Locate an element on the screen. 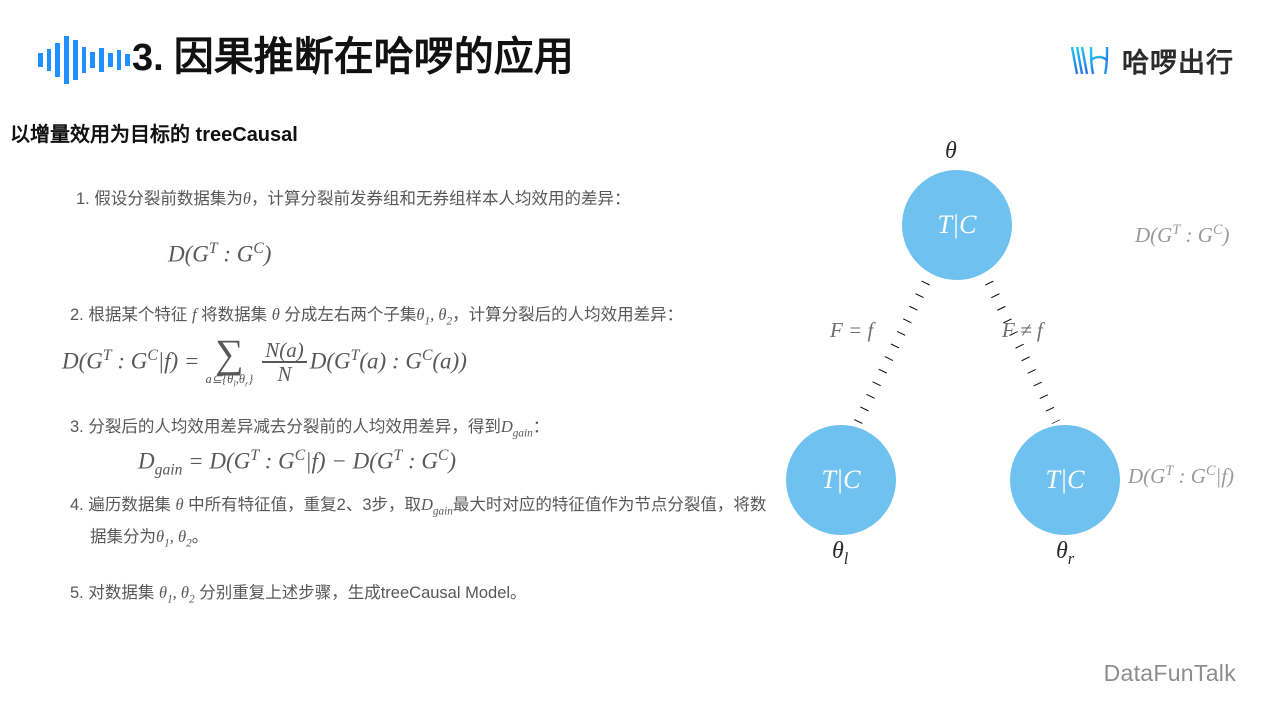 This screenshot has height=720, width=1280. step-5-body: 对数据集 θ1, θ2 分别重复上述步骤，生成treeCausal Model。 is located at coordinates (307, 594).